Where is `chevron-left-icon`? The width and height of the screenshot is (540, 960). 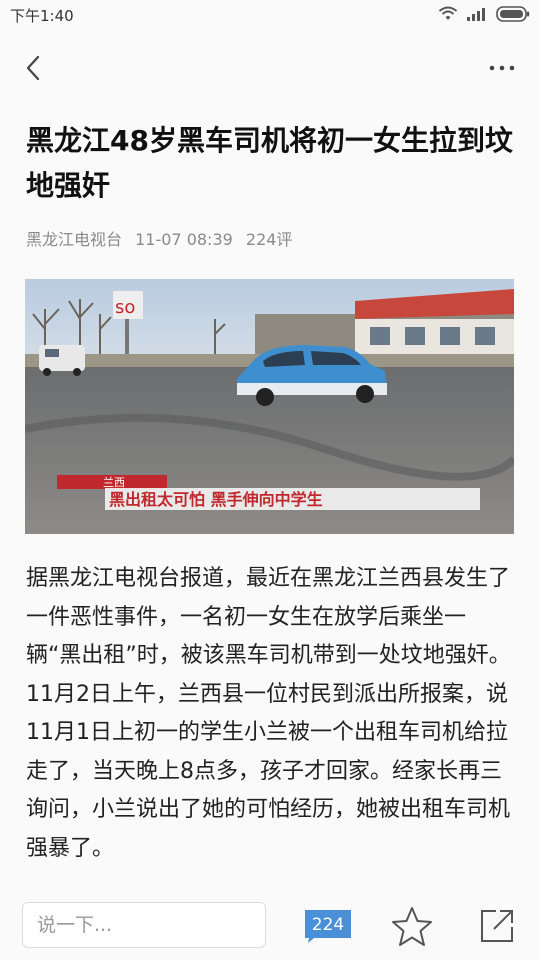 chevron-left-icon is located at coordinates (33, 68).